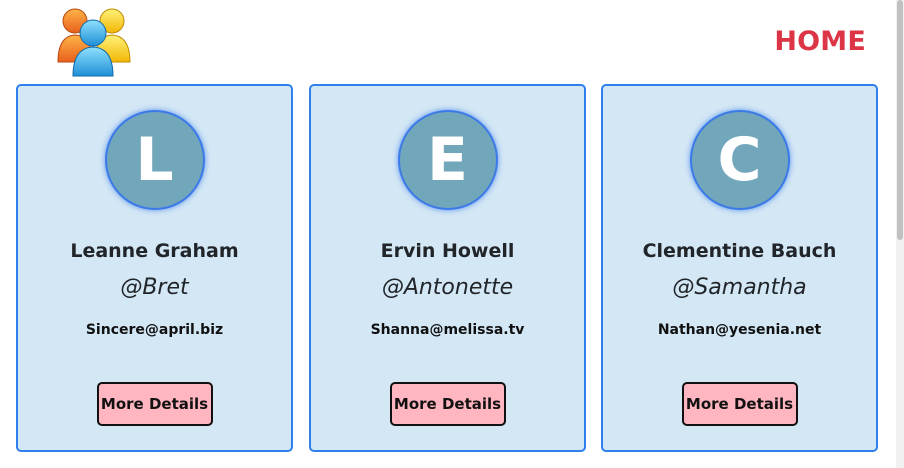  I want to click on user-username: @Samantha, so click(739, 287).